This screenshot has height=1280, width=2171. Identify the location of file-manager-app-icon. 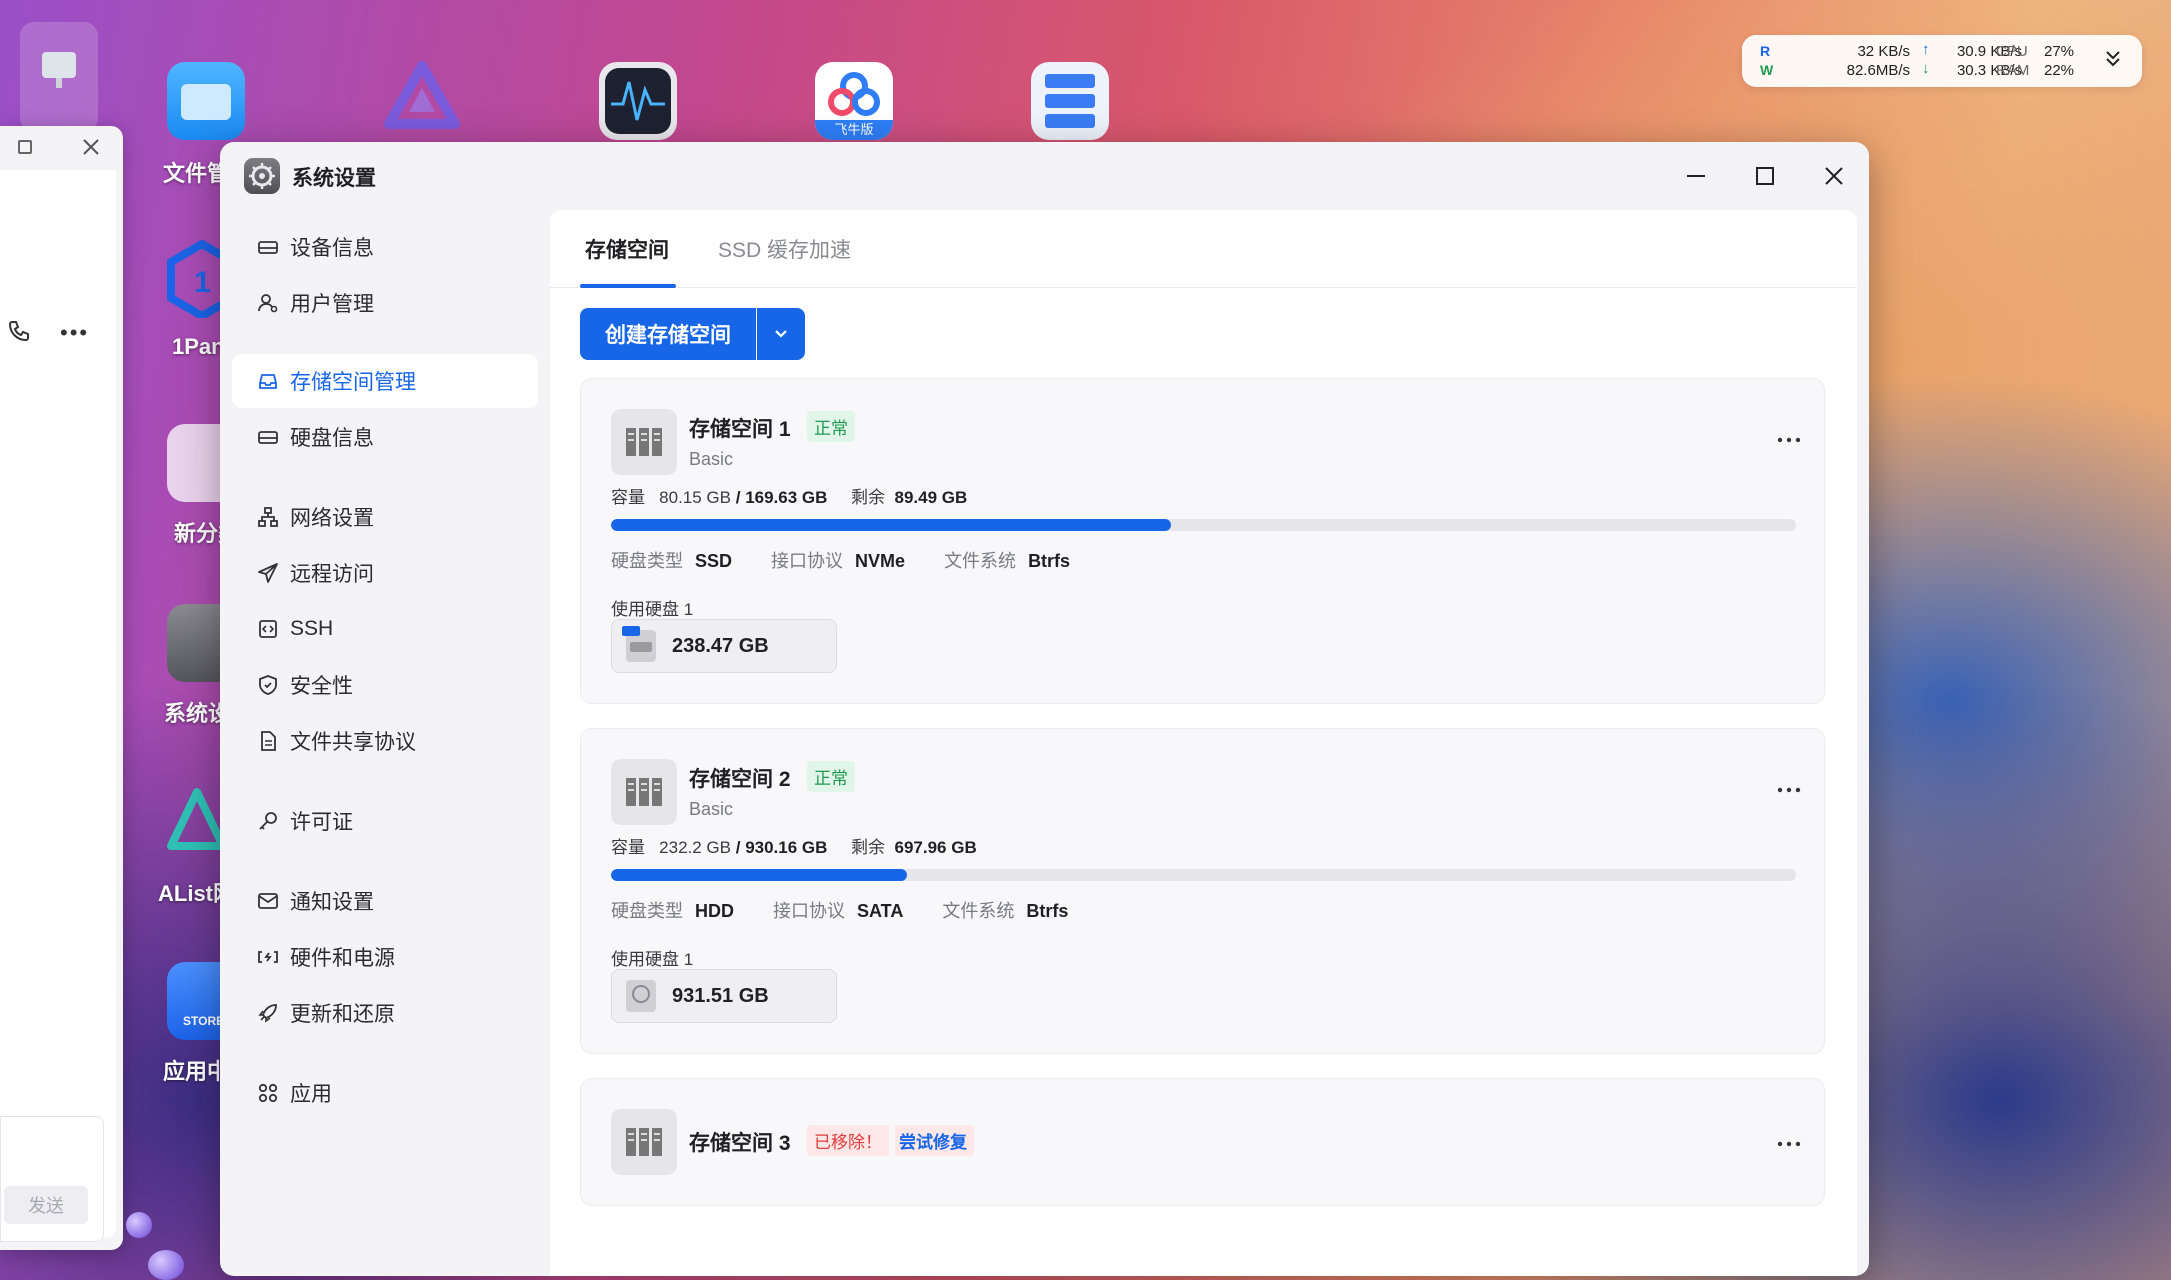
(206, 101).